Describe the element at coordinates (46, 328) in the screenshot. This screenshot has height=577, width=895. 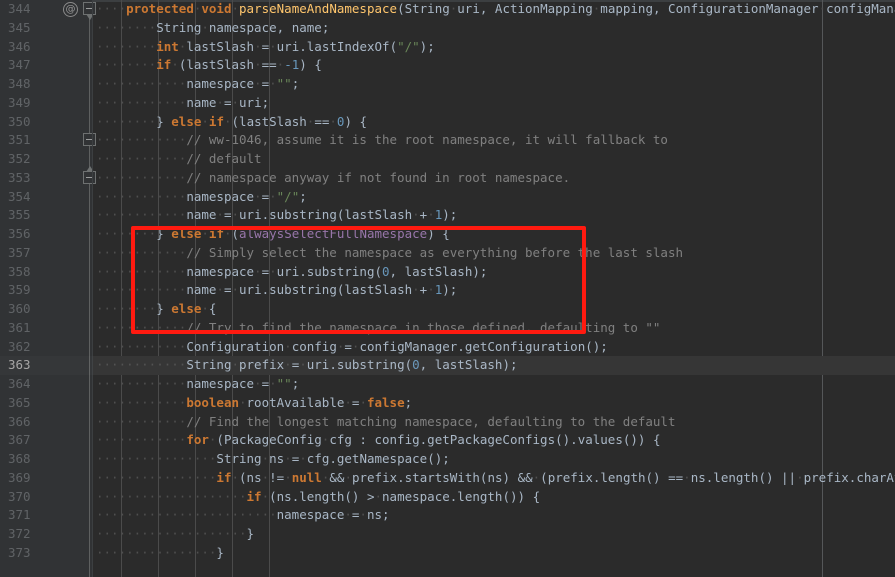
I see `line-number: 361` at that location.